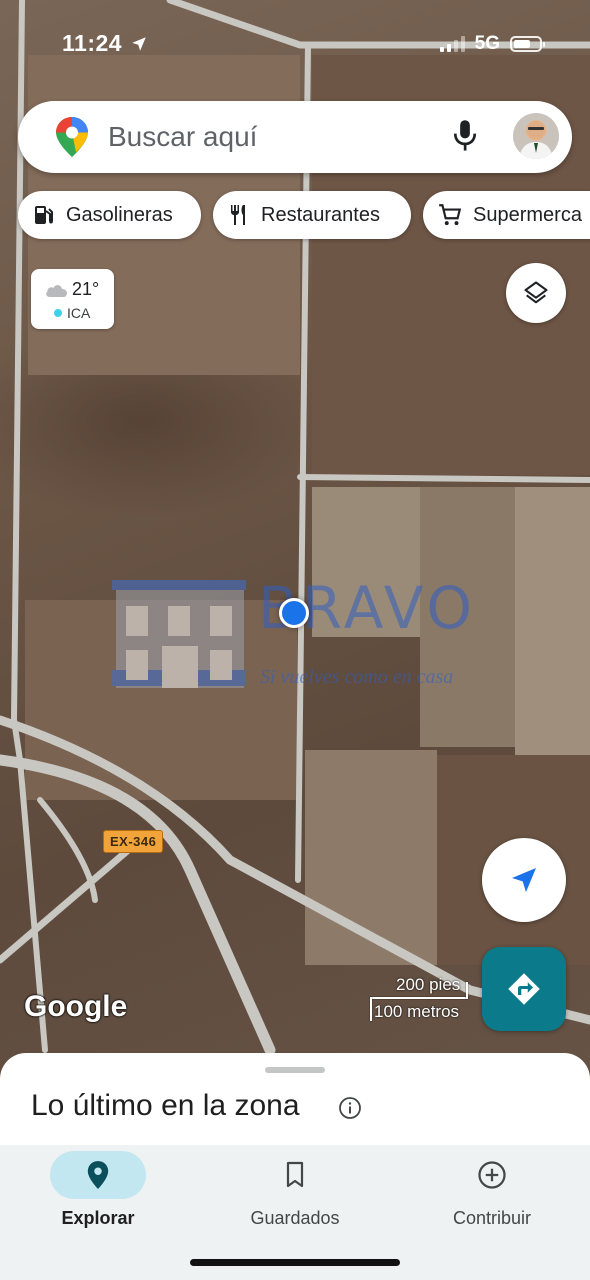 The image size is (590, 1280). What do you see at coordinates (182, 137) in the screenshot?
I see `search-input: Buscar aquí` at bounding box center [182, 137].